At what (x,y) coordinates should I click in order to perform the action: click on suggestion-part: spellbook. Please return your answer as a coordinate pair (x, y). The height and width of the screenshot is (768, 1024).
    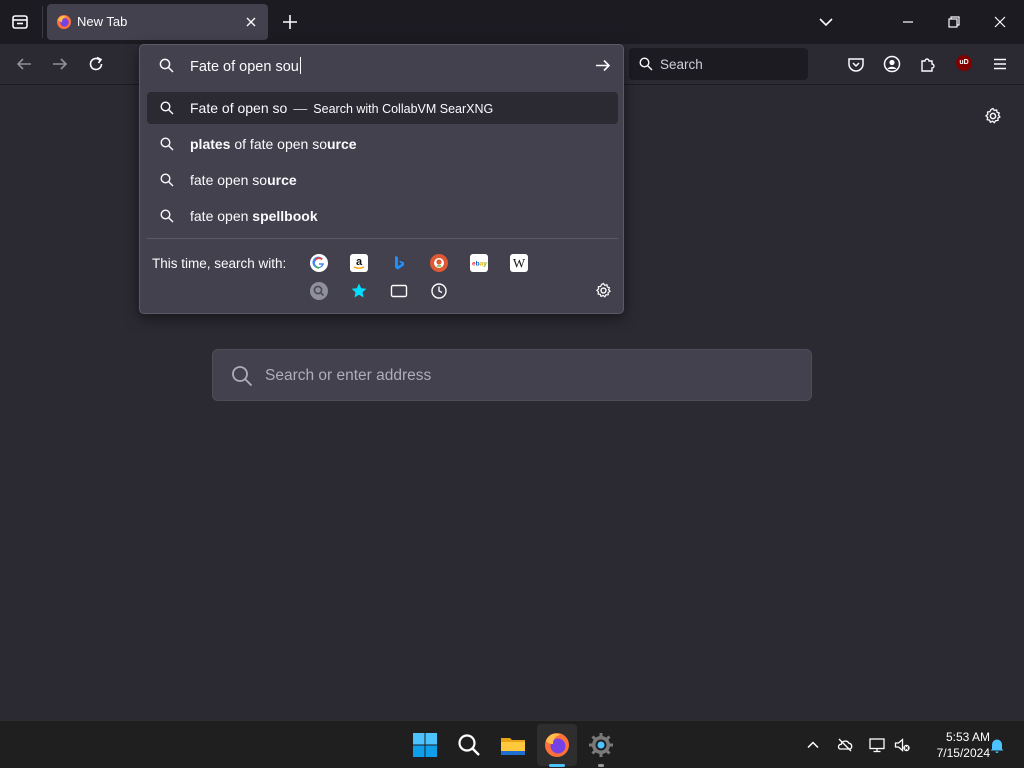
    Looking at the image, I should click on (285, 216).